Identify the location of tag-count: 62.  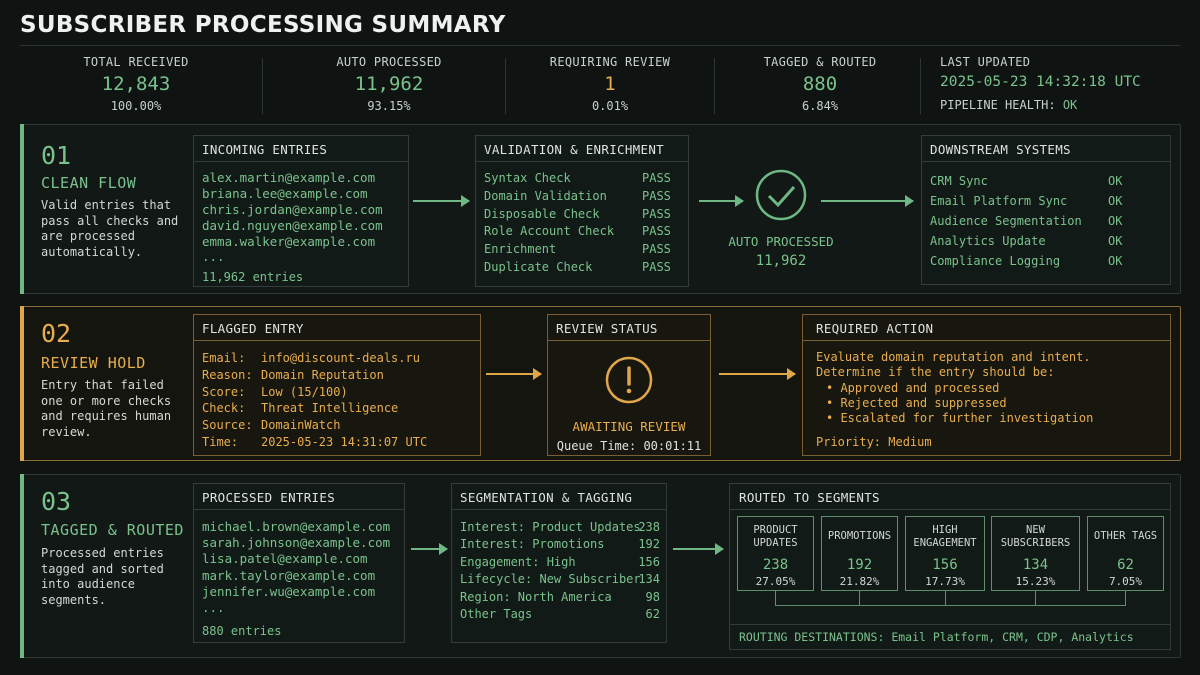
(652, 614).